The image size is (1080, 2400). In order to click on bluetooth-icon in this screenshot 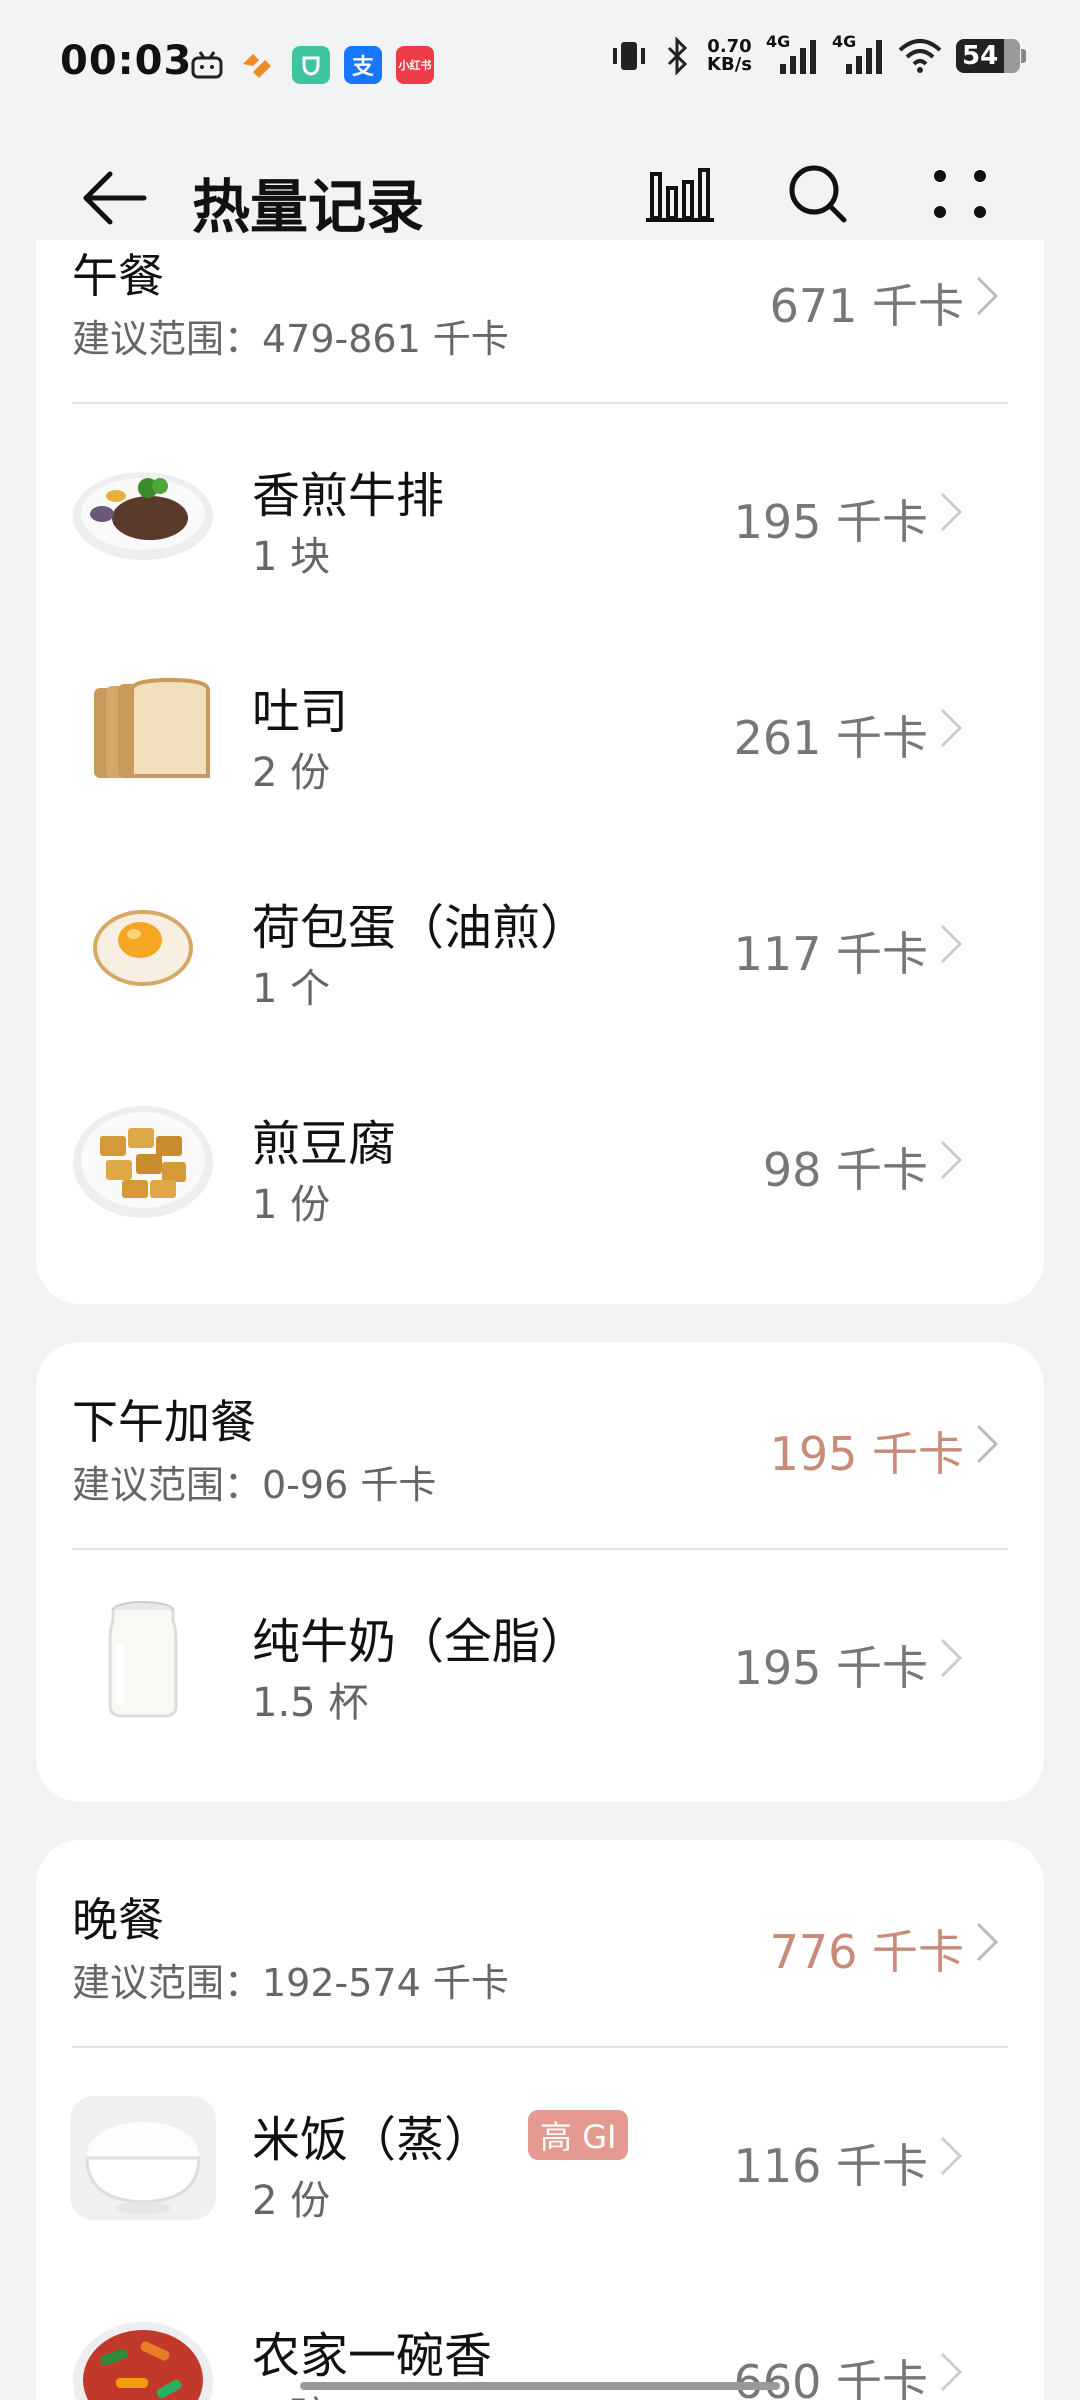, I will do `click(677, 56)`.